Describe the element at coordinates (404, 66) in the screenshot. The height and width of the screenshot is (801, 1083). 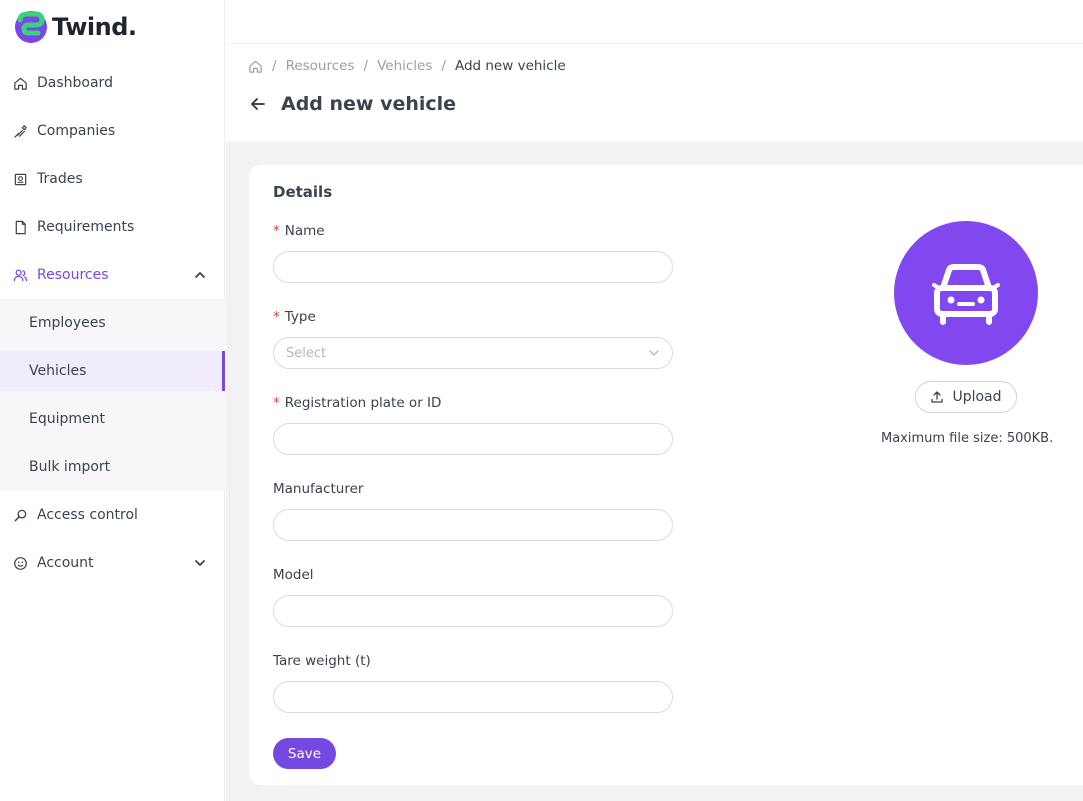
I see `breadcrumb-link-vehicles: Vehicles` at that location.